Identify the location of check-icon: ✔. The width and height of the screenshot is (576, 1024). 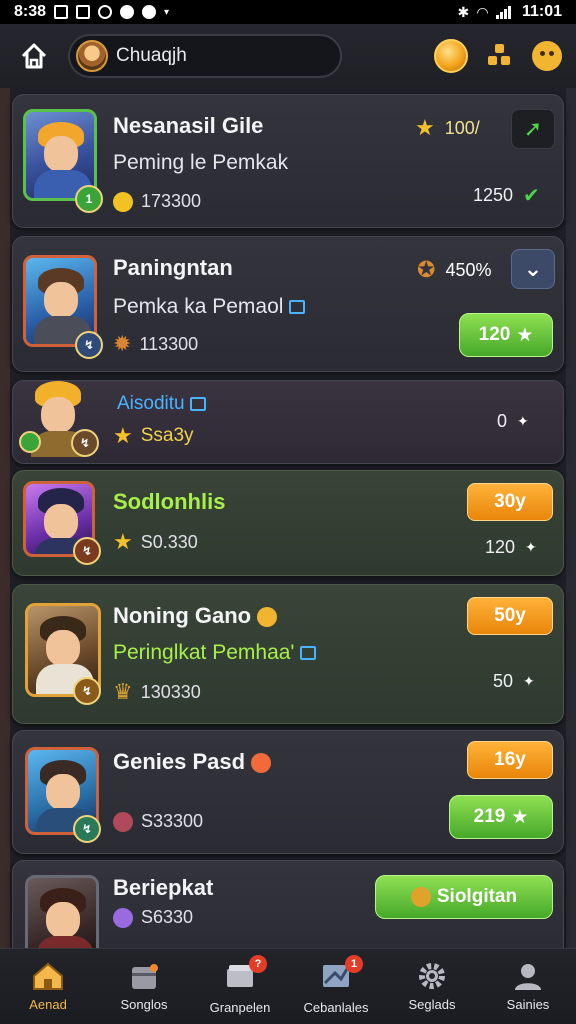
(531, 196).